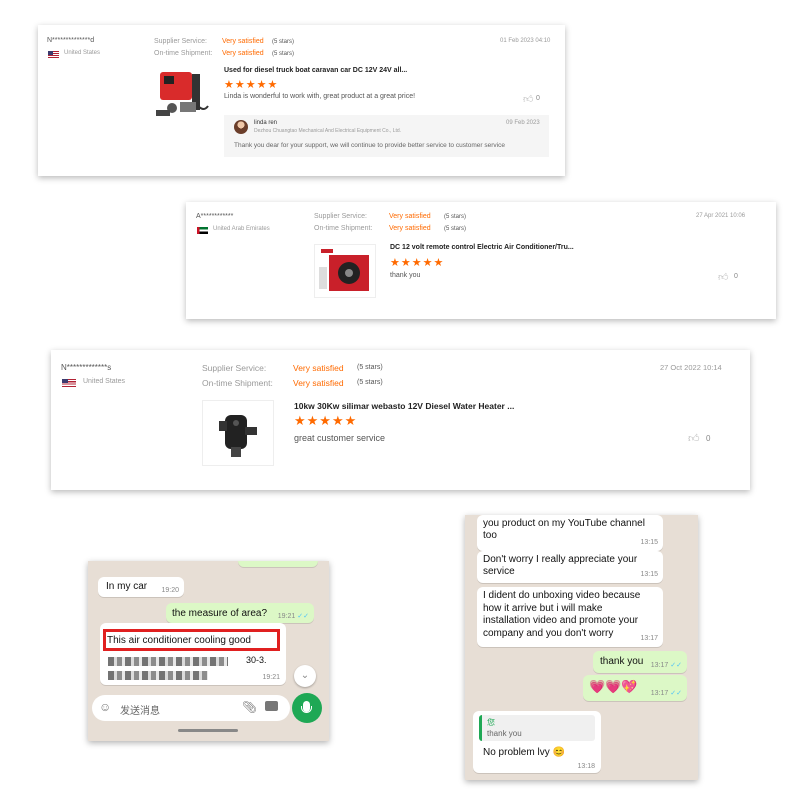 Image resolution: width=800 pixels, height=800 pixels. Describe the element at coordinates (266, 123) in the screenshot. I see `reply-author: linda ren` at that location.